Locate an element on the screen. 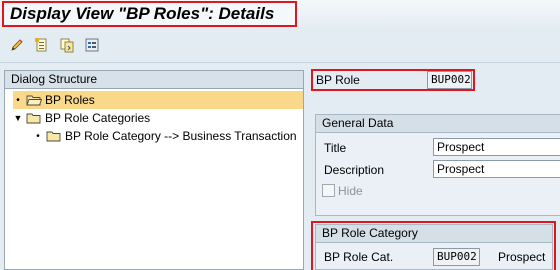 Image resolution: width=560 pixels, height=270 pixels. general-data-title: General Data is located at coordinates (438, 124).